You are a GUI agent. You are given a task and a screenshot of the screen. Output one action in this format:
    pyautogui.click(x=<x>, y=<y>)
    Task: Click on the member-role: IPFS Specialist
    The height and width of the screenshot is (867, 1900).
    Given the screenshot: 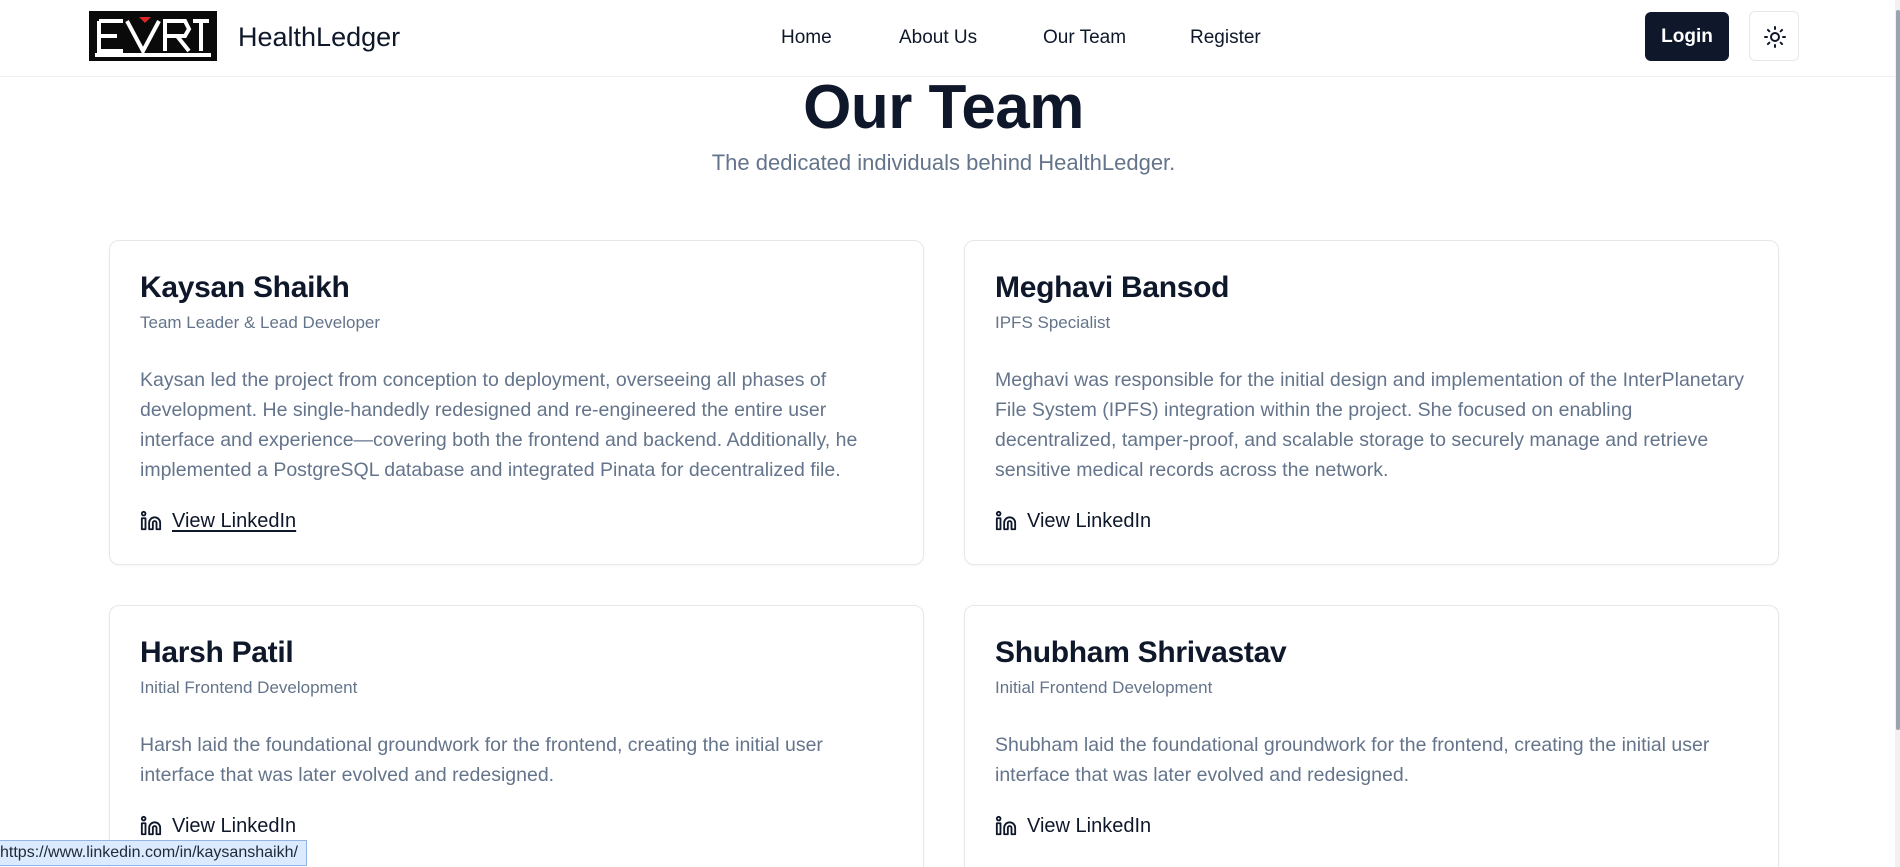 What is the action you would take?
    pyautogui.click(x=1053, y=322)
    